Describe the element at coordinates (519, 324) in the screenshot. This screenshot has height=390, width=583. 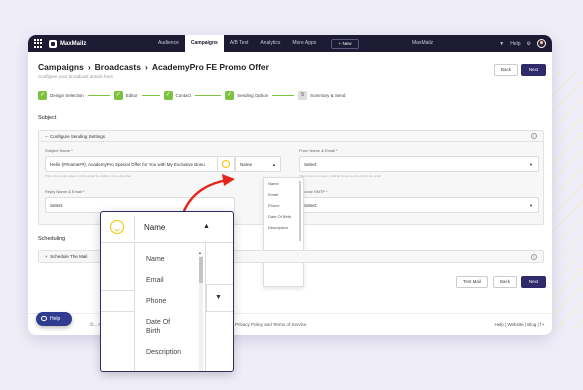
I see `footer-links: Help | Website | Blog | f •` at that location.